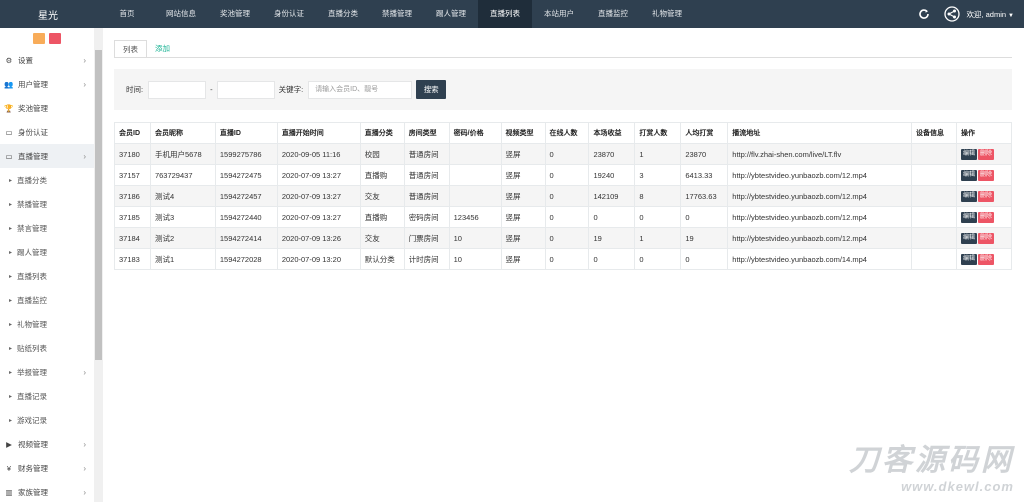 The width and height of the screenshot is (1024, 502). Describe the element at coordinates (990, 14) in the screenshot. I see `user-menu: 欢迎, admin ▼` at that location.